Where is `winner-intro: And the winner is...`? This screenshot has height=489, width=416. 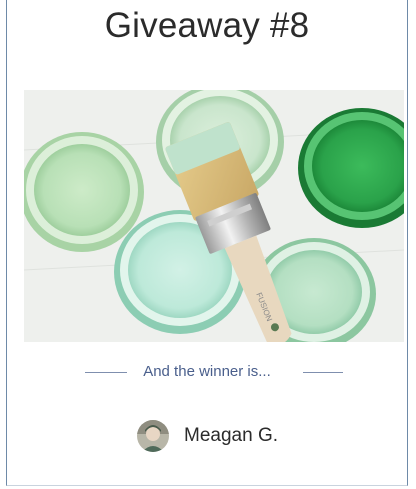 winner-intro: And the winner is... is located at coordinates (207, 372).